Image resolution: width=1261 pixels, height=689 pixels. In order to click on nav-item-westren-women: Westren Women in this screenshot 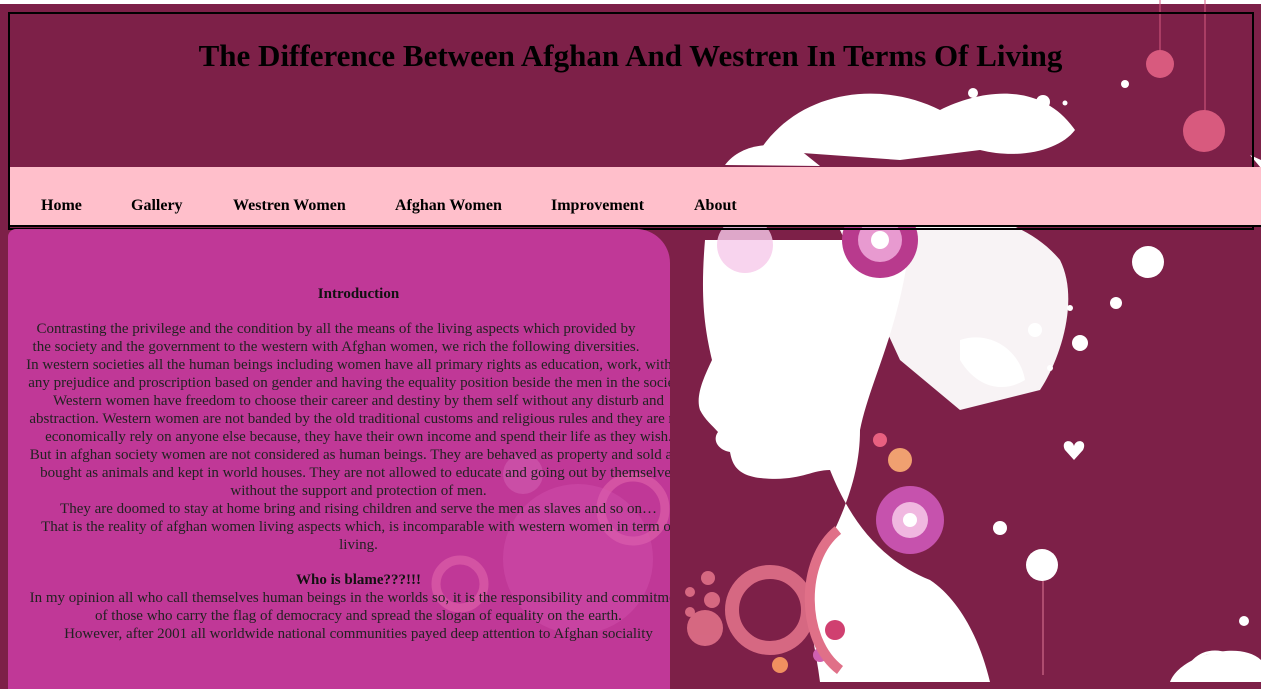, I will do `click(289, 206)`.